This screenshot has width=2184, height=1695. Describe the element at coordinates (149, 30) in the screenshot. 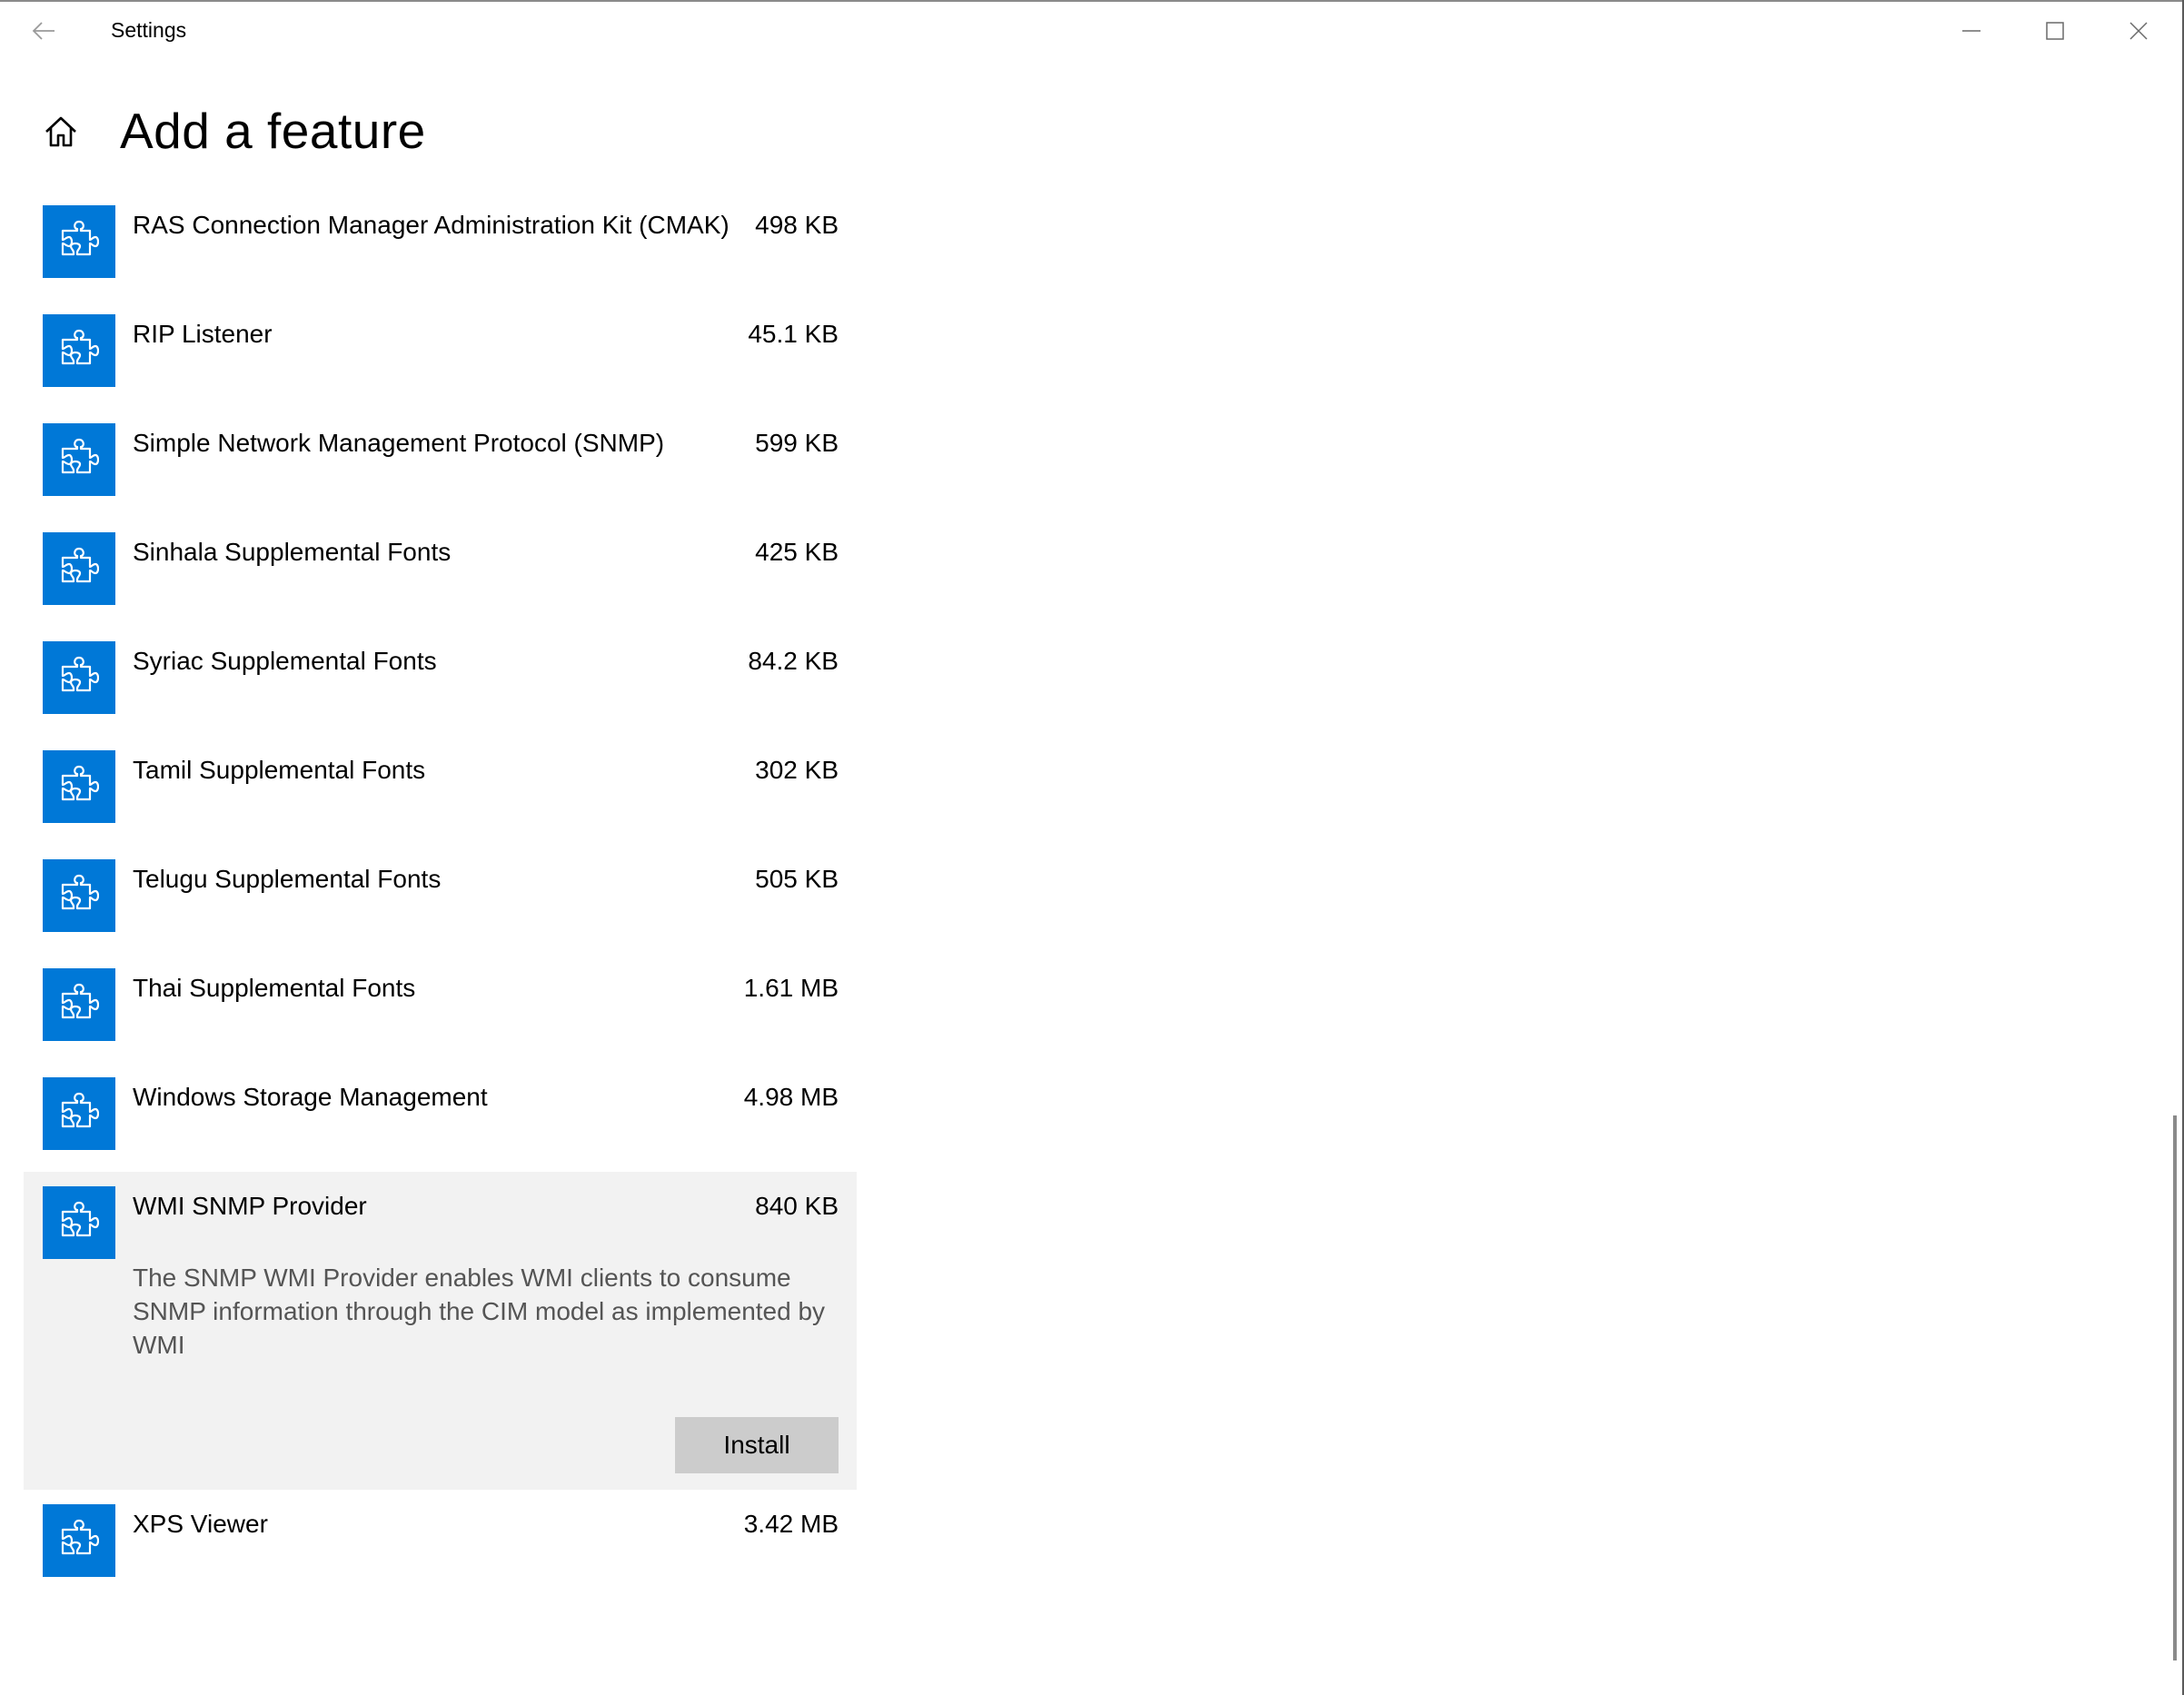

I see `window-title: Settings` at that location.